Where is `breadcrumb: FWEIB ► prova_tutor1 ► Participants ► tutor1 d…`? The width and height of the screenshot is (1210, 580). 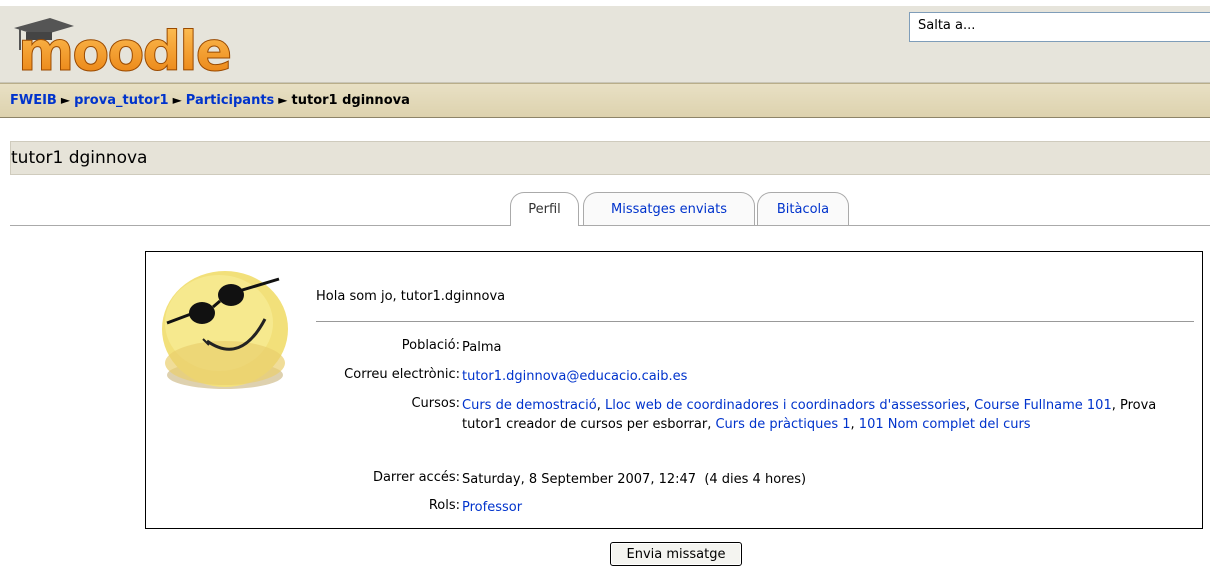
breadcrumb: FWEIB ► prova_tutor1 ► Participants ► tutor1 d… is located at coordinates (210, 100).